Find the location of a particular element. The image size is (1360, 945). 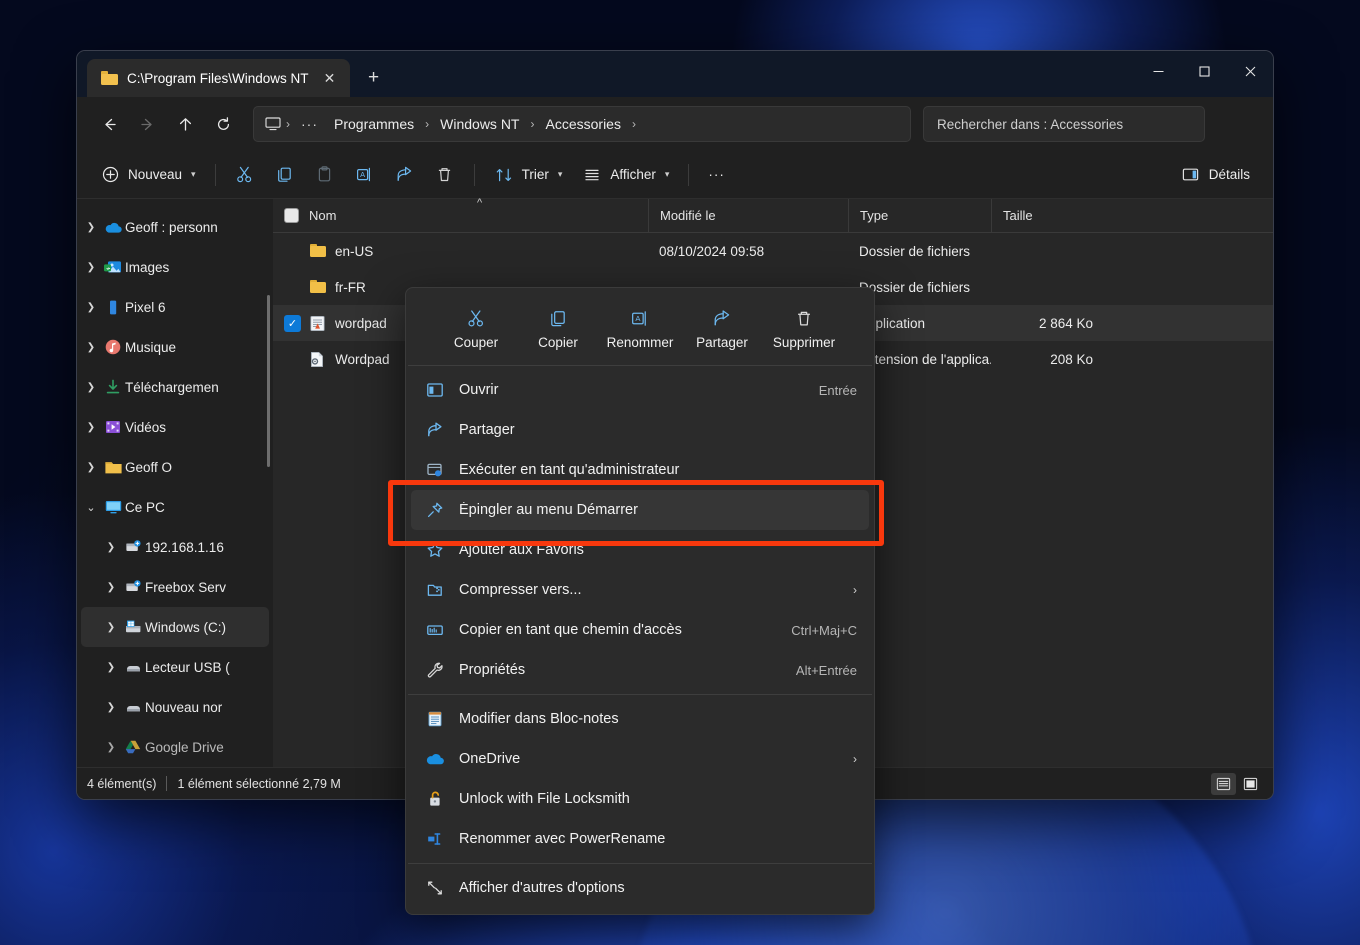

up-button is located at coordinates (185, 124).